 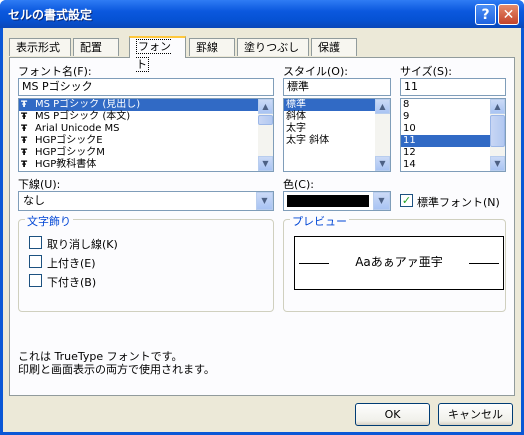 What do you see at coordinates (146, 141) in the screenshot?
I see `font_name-list-item: Ŧ HGPゴシックE` at bounding box center [146, 141].